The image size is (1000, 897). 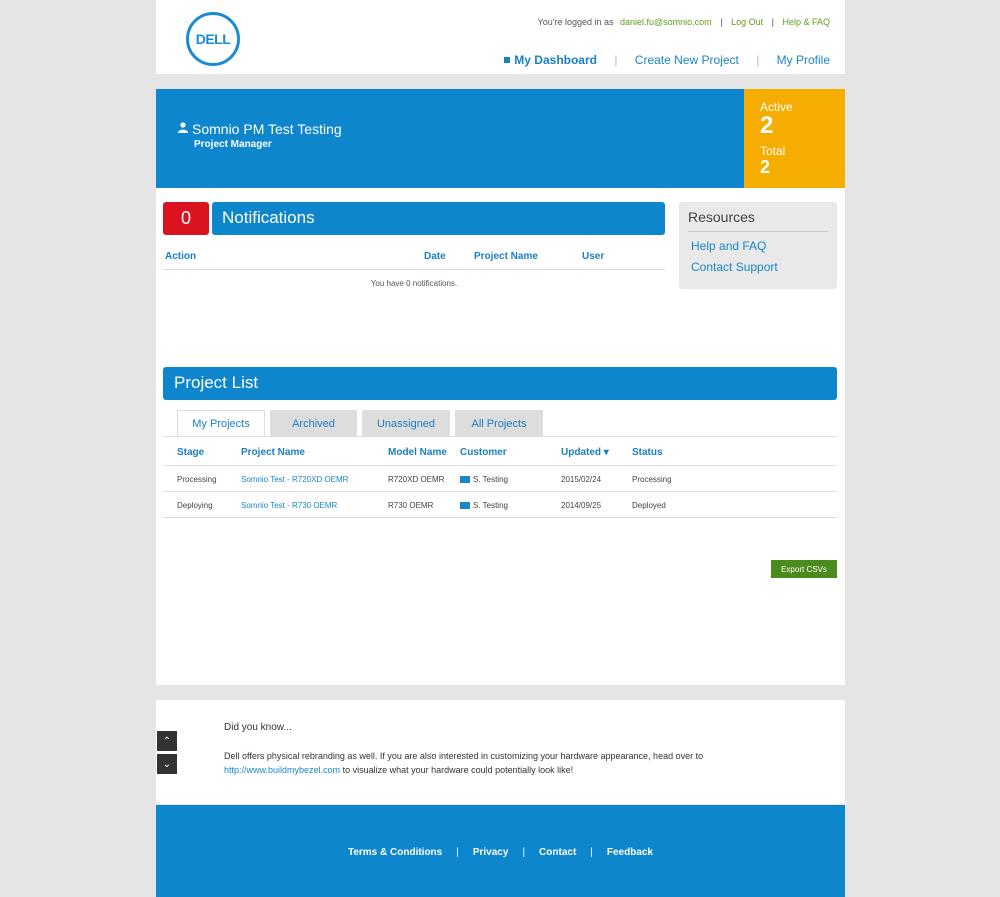 What do you see at coordinates (213, 39) in the screenshot?
I see `dell-logo: DELL` at bounding box center [213, 39].